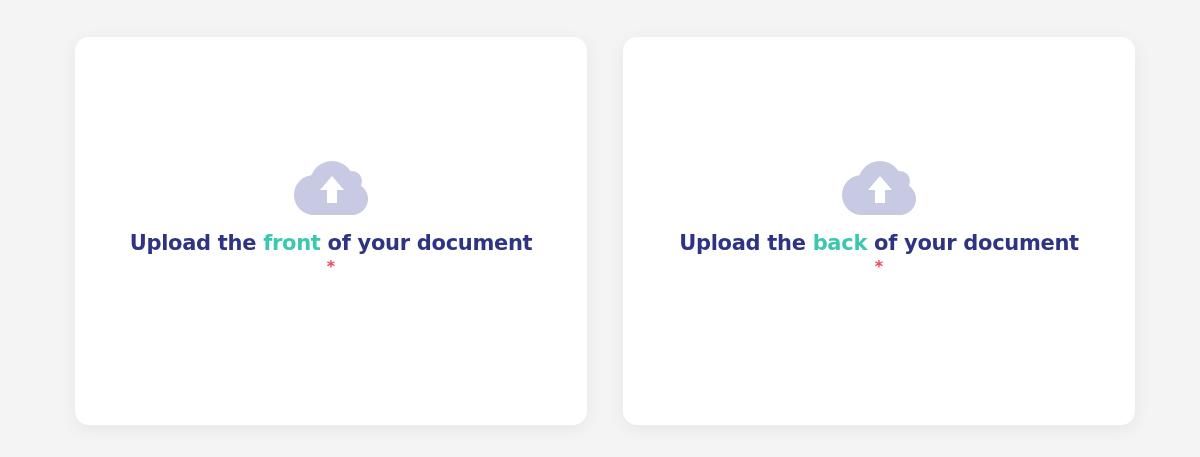 This screenshot has height=457, width=1200. Describe the element at coordinates (879, 243) in the screenshot. I see `upload-title: Upload the back of your document` at that location.